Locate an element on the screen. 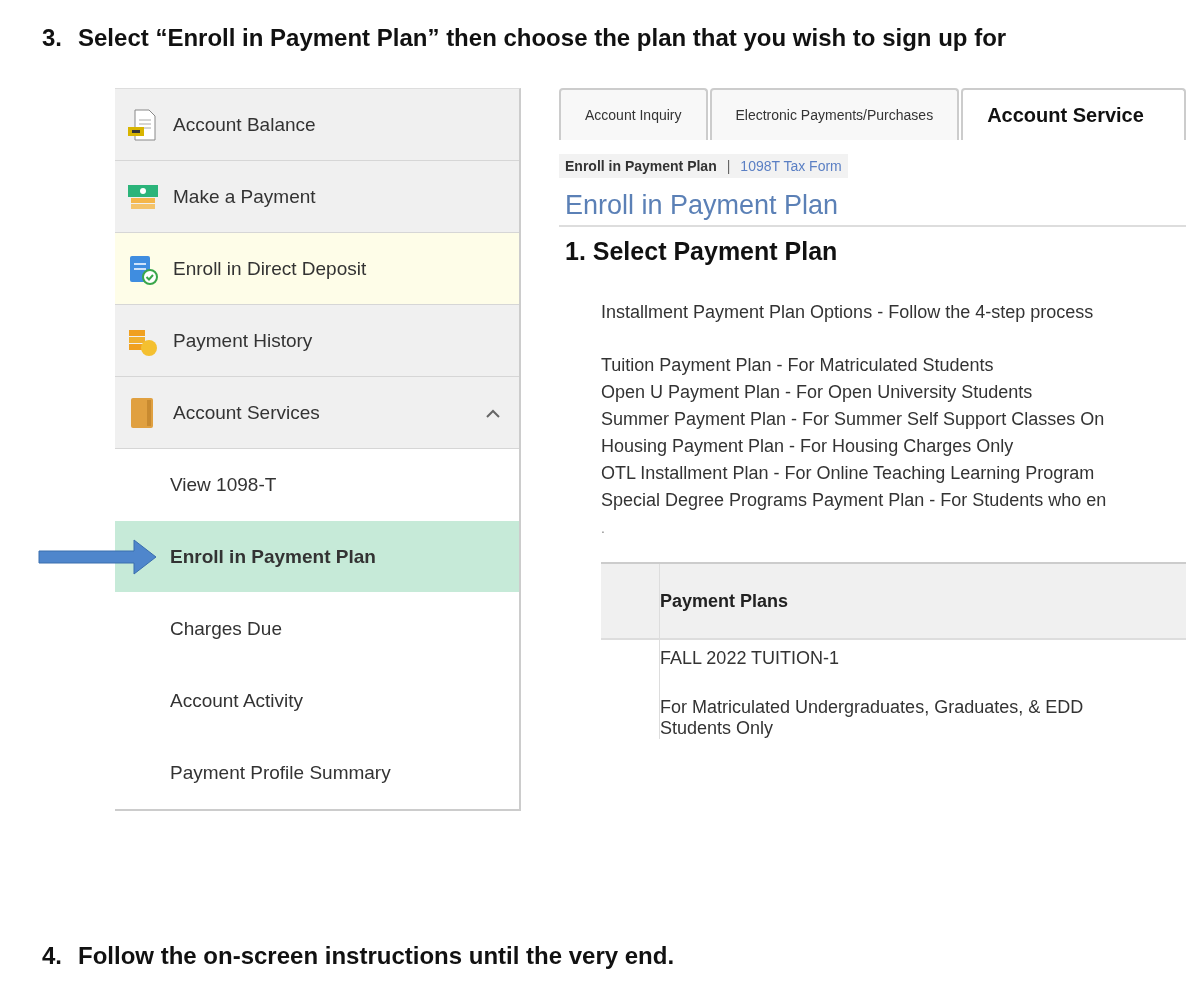 Image resolution: width=1200 pixels, height=1000 pixels. tab: Electronic Payments/Purchases is located at coordinates (834, 114).